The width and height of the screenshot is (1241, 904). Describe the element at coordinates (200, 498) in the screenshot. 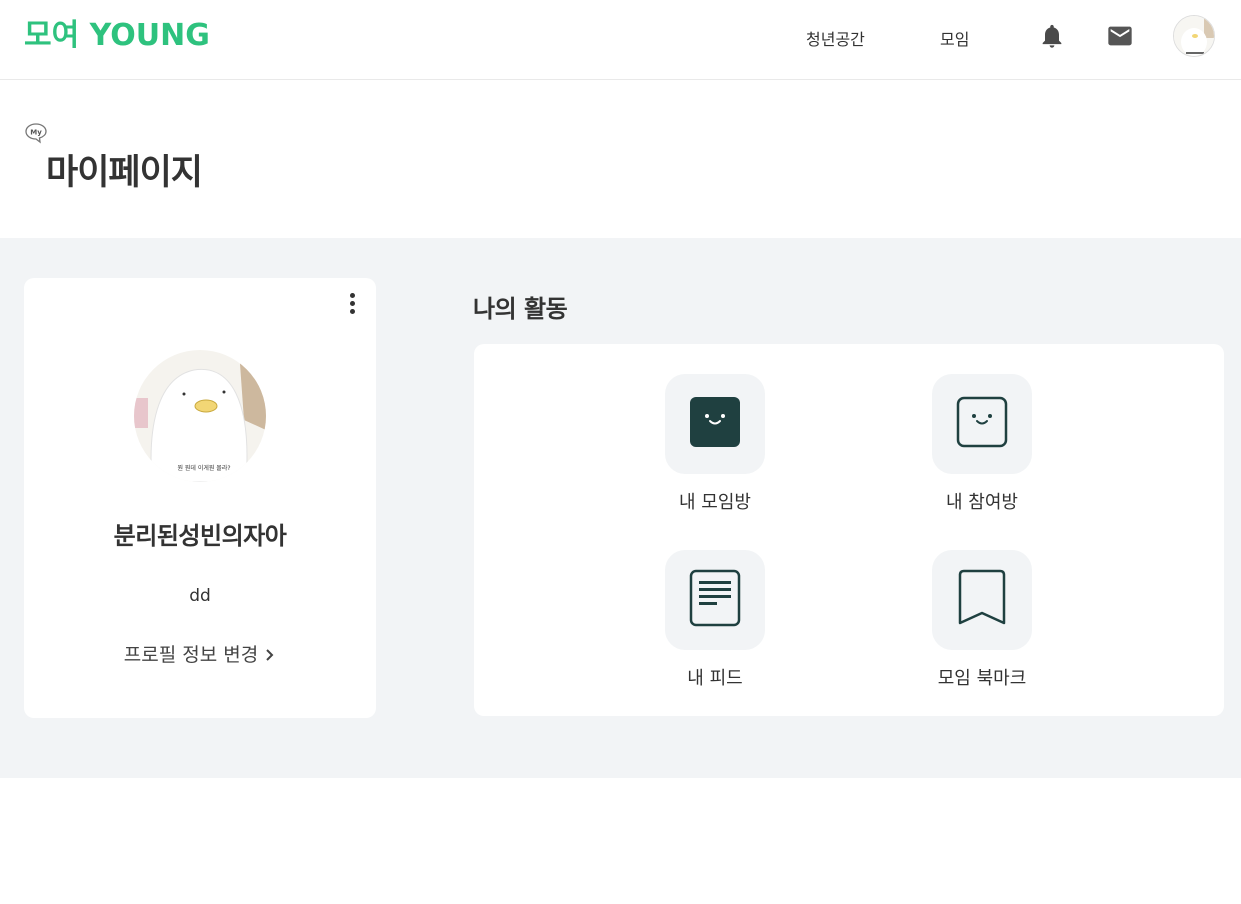

I see `profile-card: 뭔 뭔데 이게뭔 몰라? 분리된성빈의자아 dd 프로필 정보 변경` at that location.